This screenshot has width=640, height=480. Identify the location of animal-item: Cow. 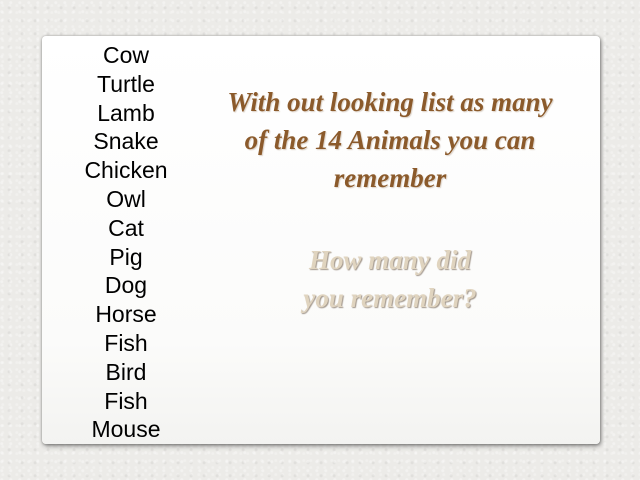
(125, 55).